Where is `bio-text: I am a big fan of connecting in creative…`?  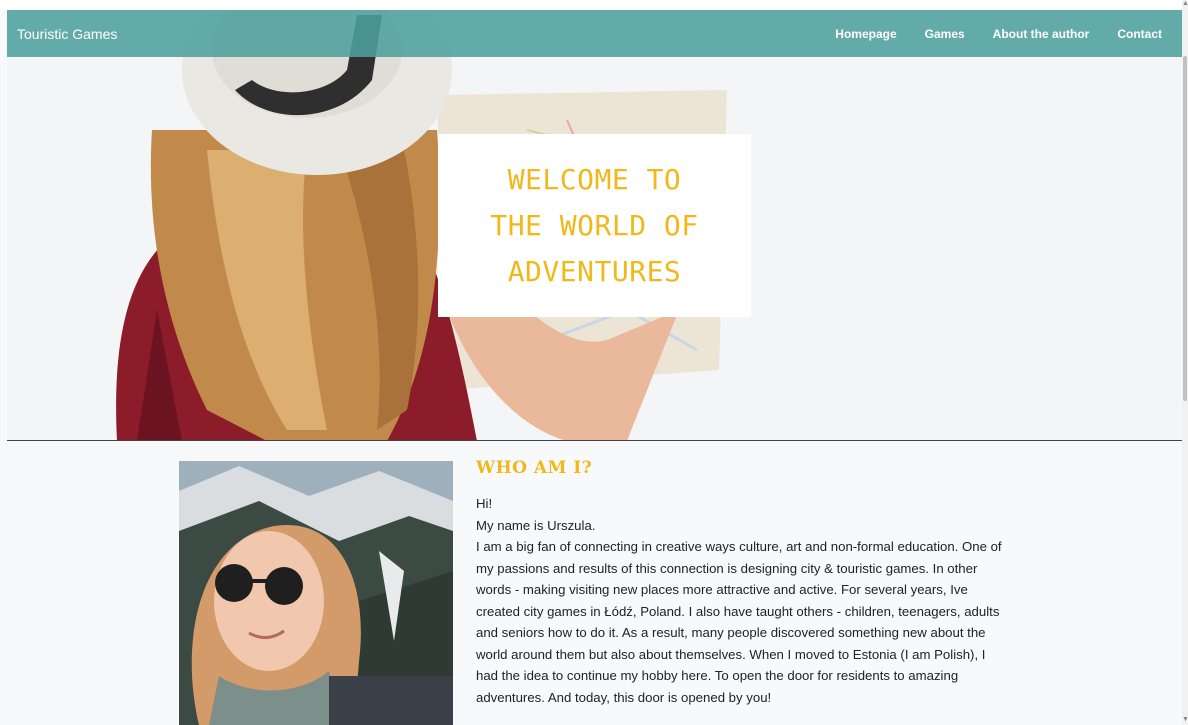
bio-text: I am a big fan of connecting in creative… is located at coordinates (739, 622).